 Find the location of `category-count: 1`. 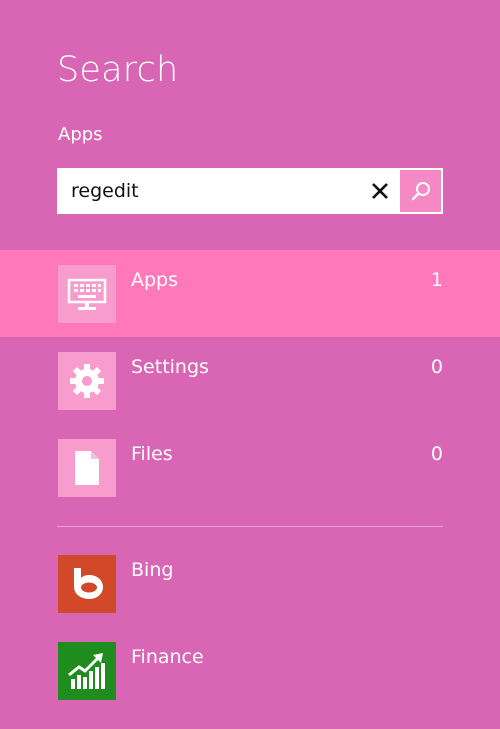

category-count: 1 is located at coordinates (436, 280).